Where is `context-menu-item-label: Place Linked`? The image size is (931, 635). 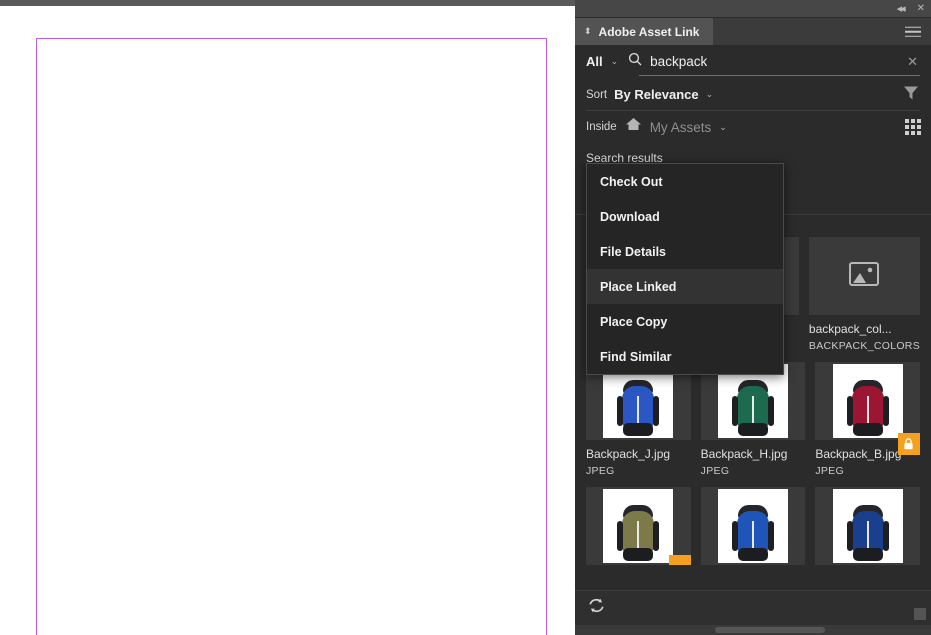
context-menu-item-label: Place Linked is located at coordinates (638, 286).